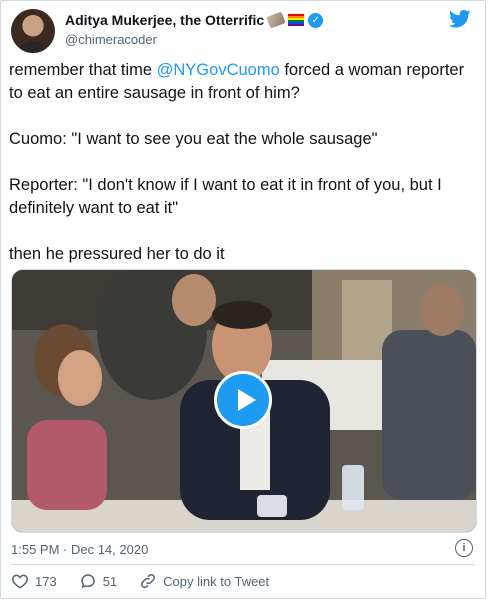 The height and width of the screenshot is (601, 488). I want to click on tweet-meta: 1:55 PM · Dec 14, 2020 i, so click(243, 549).